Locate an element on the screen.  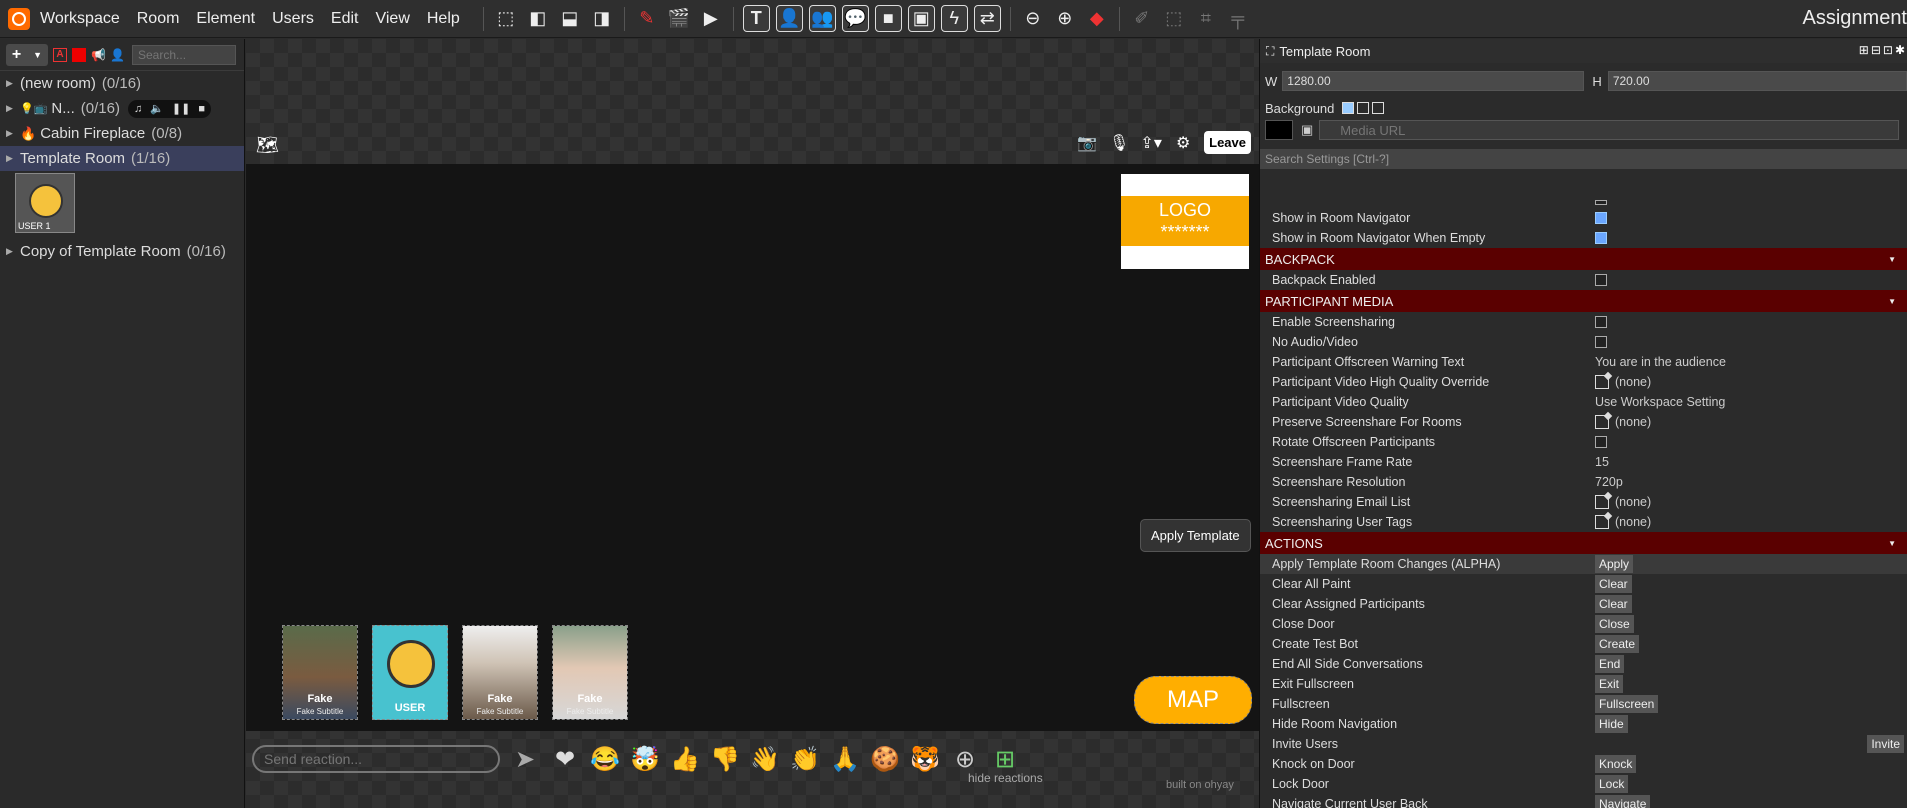
user-avatar-tile: USER 1 is located at coordinates (45, 203).